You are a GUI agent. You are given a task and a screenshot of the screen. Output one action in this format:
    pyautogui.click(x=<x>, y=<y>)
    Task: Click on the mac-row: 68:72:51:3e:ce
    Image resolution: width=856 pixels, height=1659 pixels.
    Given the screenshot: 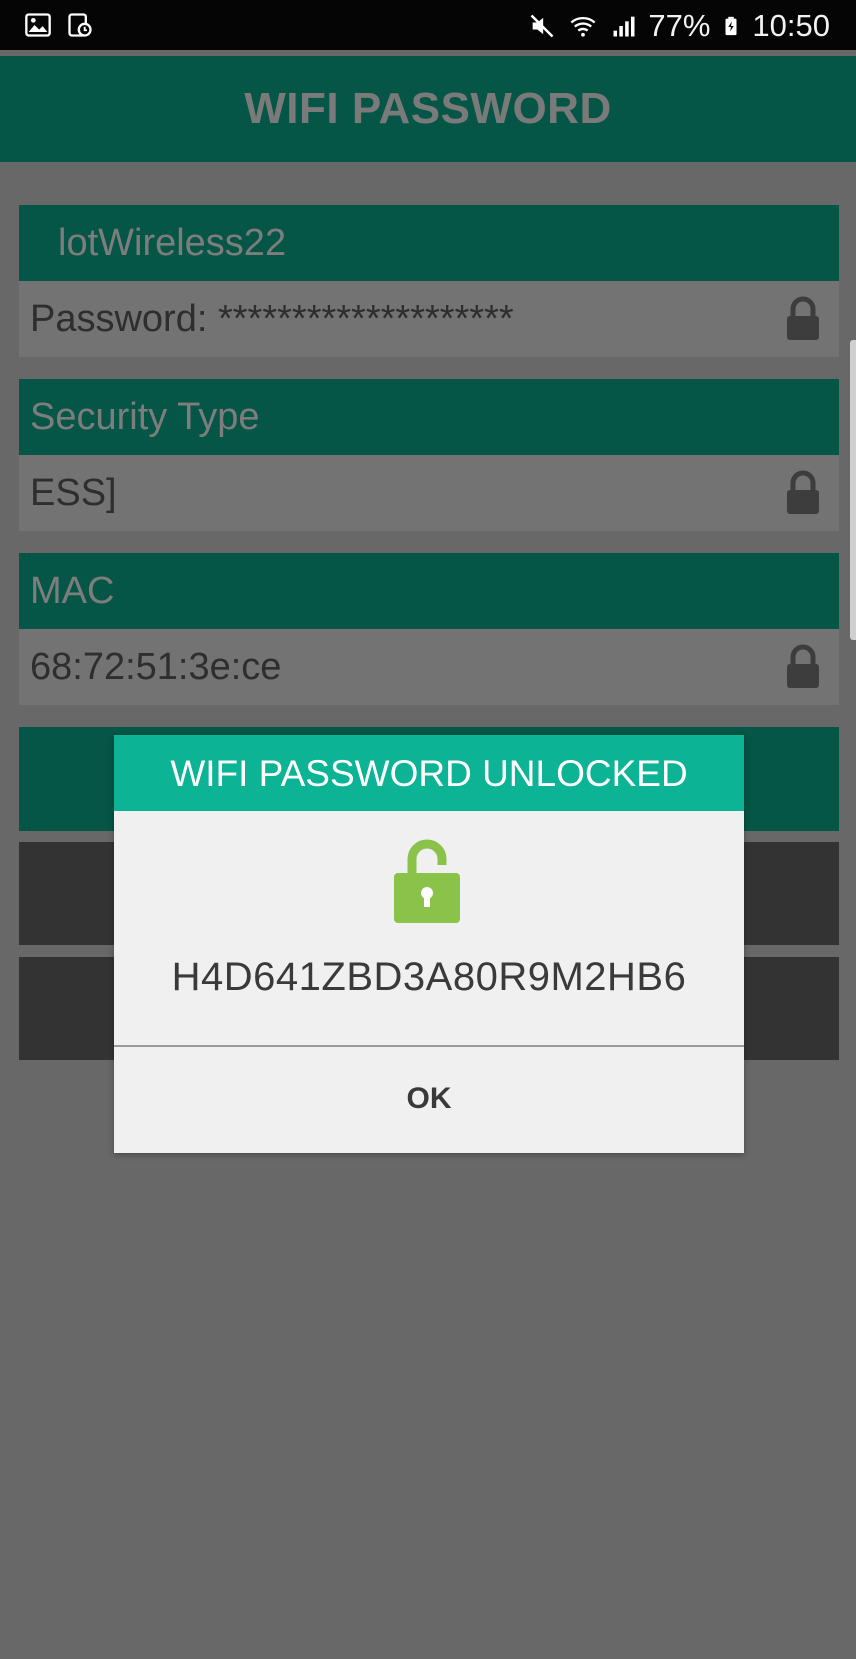 What is the action you would take?
    pyautogui.click(x=429, y=667)
    